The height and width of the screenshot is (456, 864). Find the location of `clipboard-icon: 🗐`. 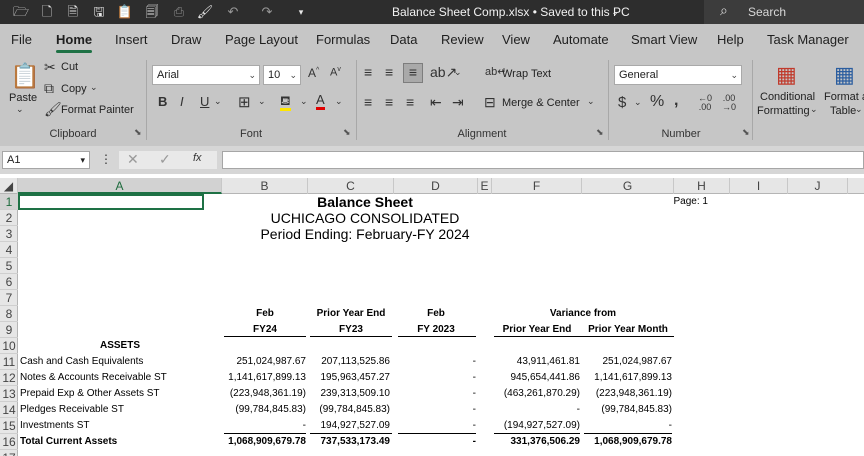

clipboard-icon: 🗐 is located at coordinates (152, 12).